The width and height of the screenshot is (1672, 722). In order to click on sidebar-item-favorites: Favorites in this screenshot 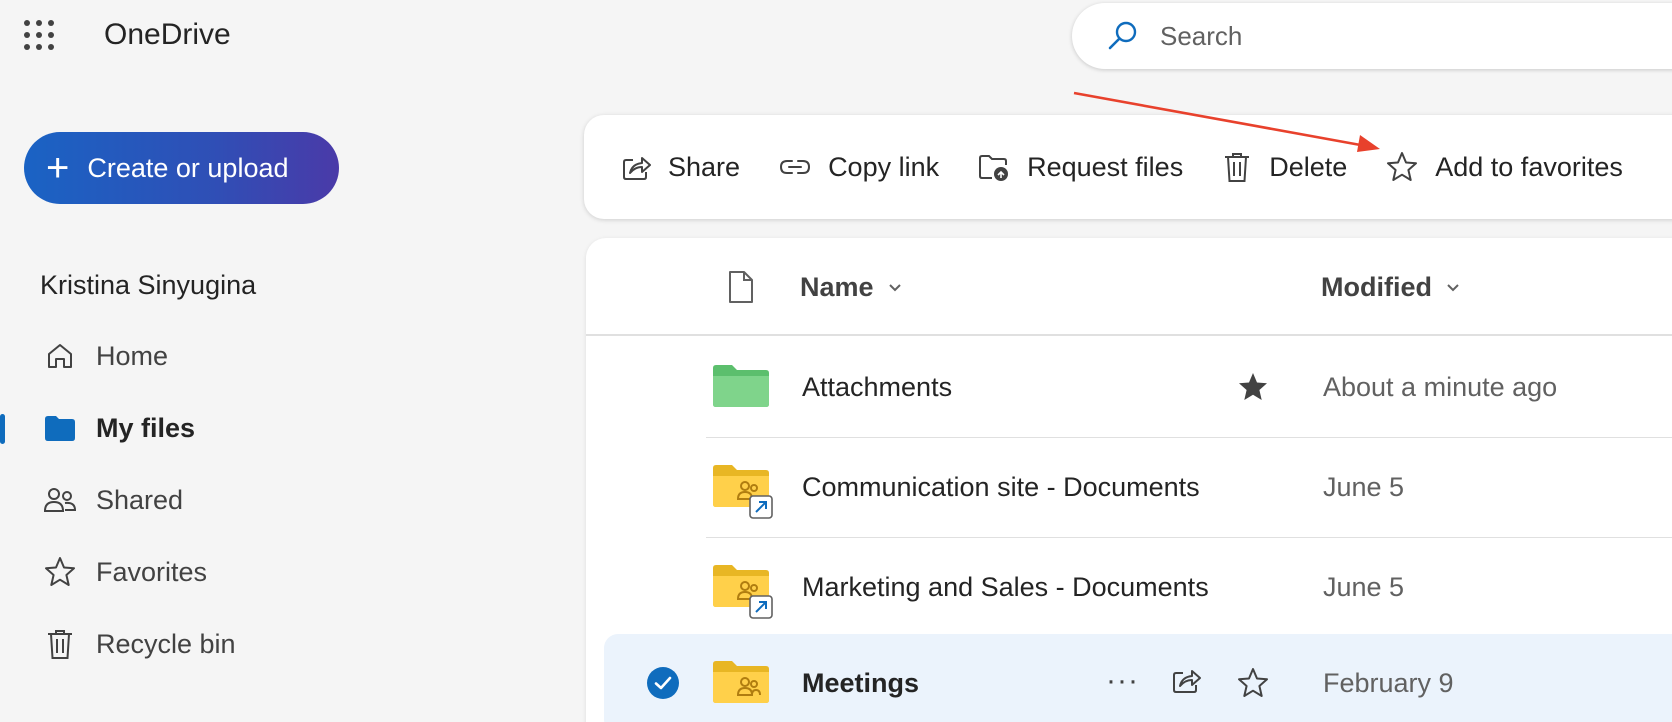, I will do `click(280, 572)`.